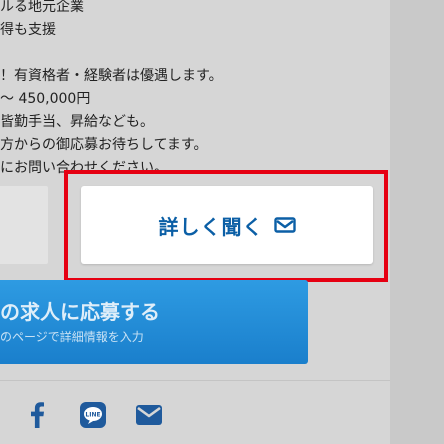 This screenshot has width=444, height=444. Describe the element at coordinates (24, 225) in the screenshot. I see `call-button` at that location.